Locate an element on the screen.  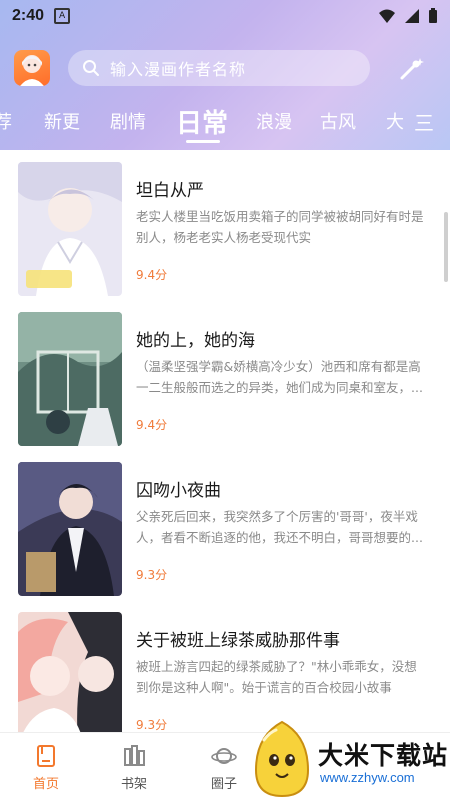
comic-title: 囚吻小夜曲 is located at coordinates (178, 491).